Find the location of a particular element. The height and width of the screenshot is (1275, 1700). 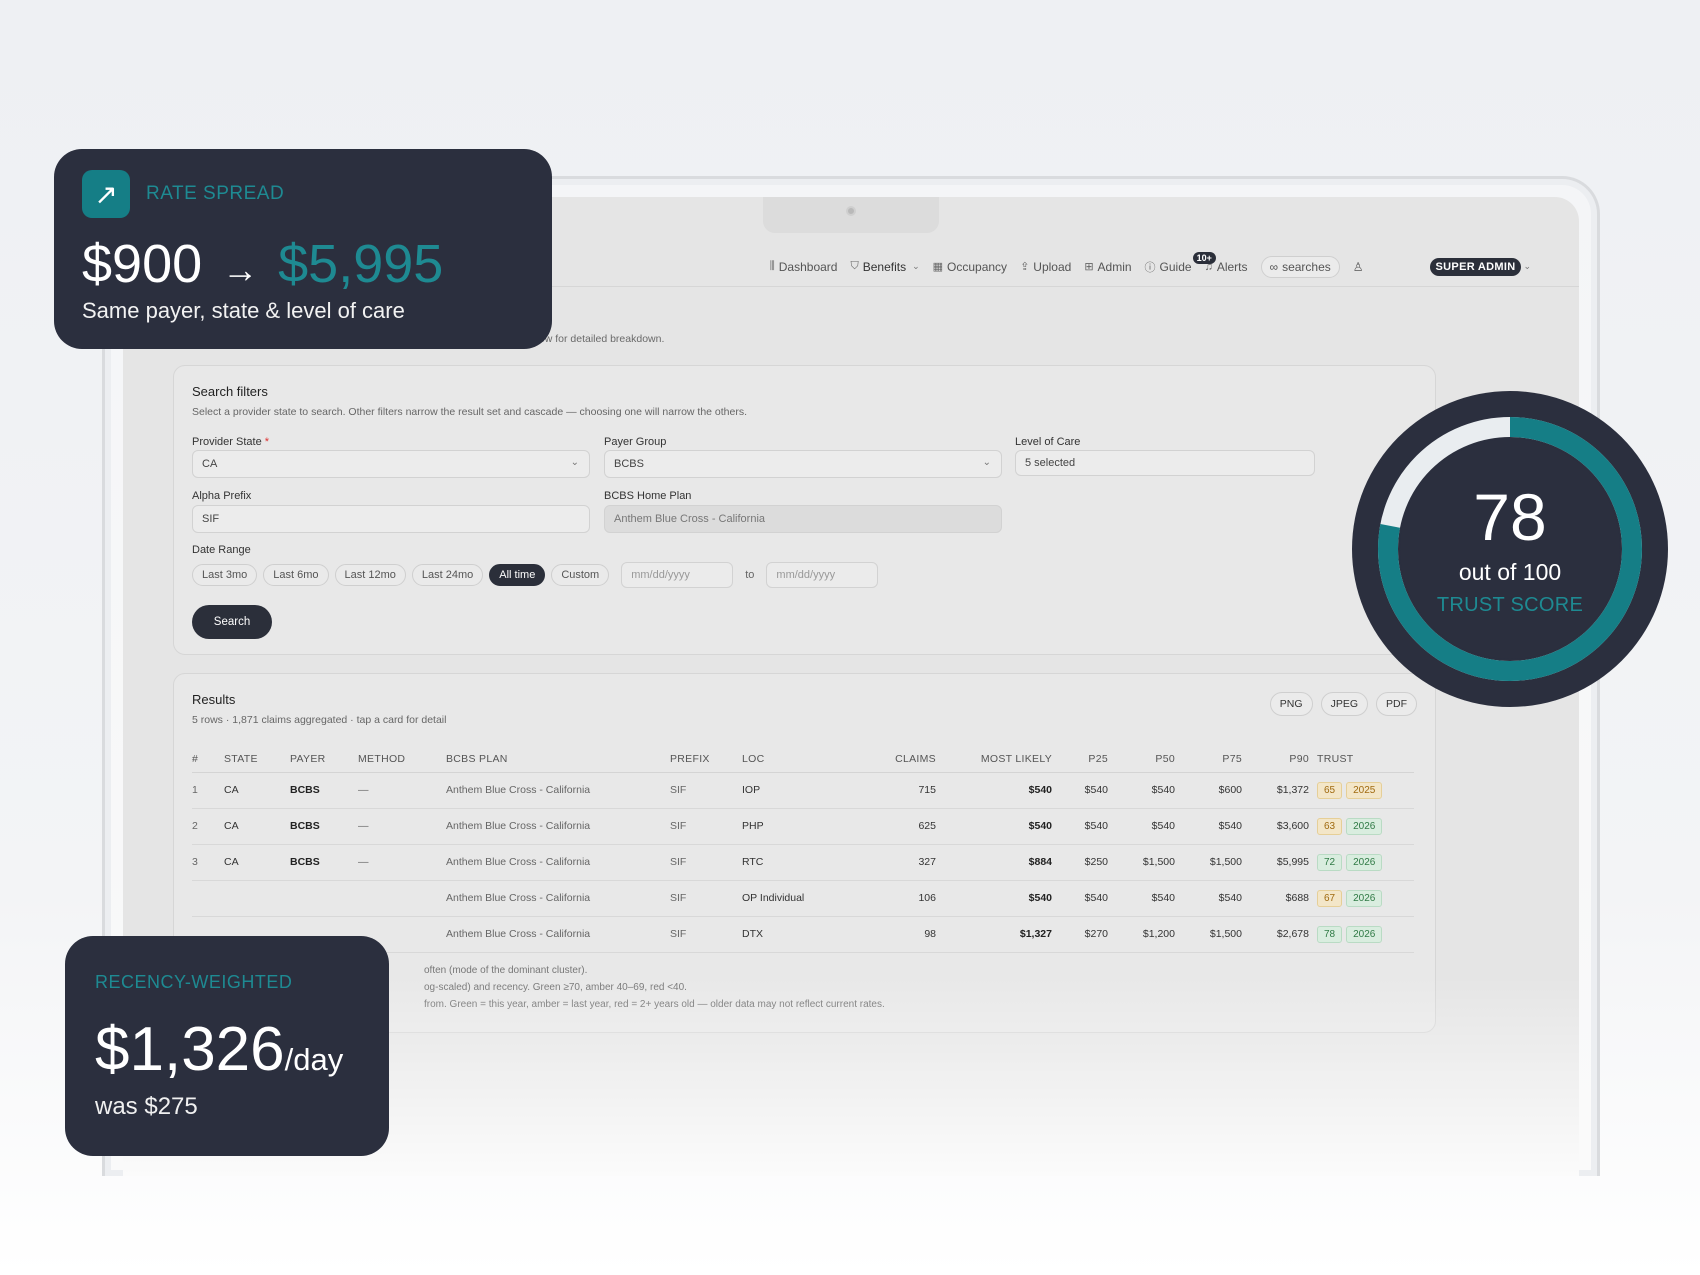

bcbs-home-plan-label: BCBS Home Plan is located at coordinates (648, 496).